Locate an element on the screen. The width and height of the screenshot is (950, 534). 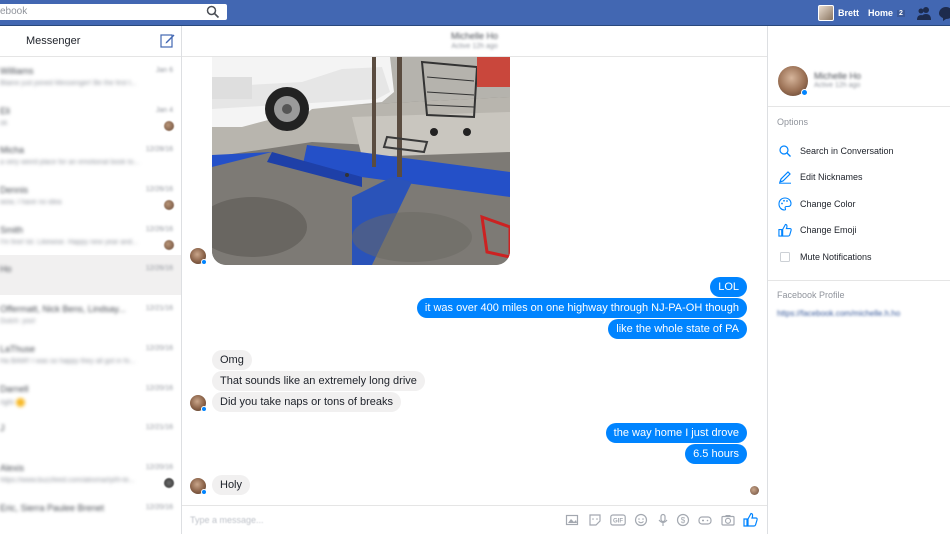
home-link: Home 2 is located at coordinates (886, 13).